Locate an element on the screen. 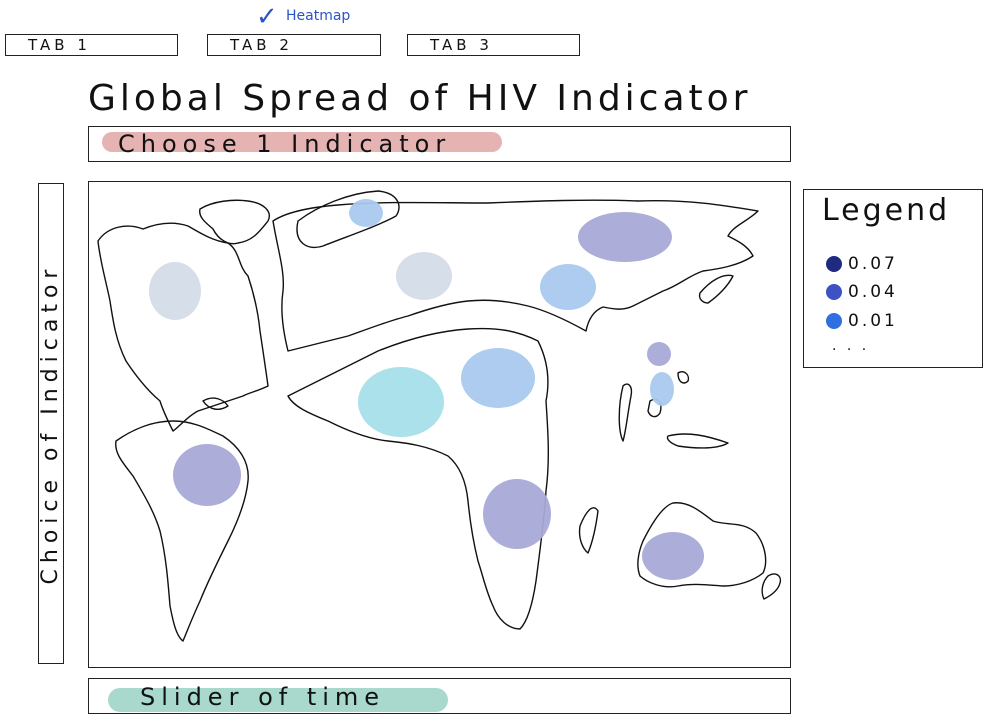 Image resolution: width=985 pixels, height=727 pixels. legend-item: 0.01 is located at coordinates (862, 321).